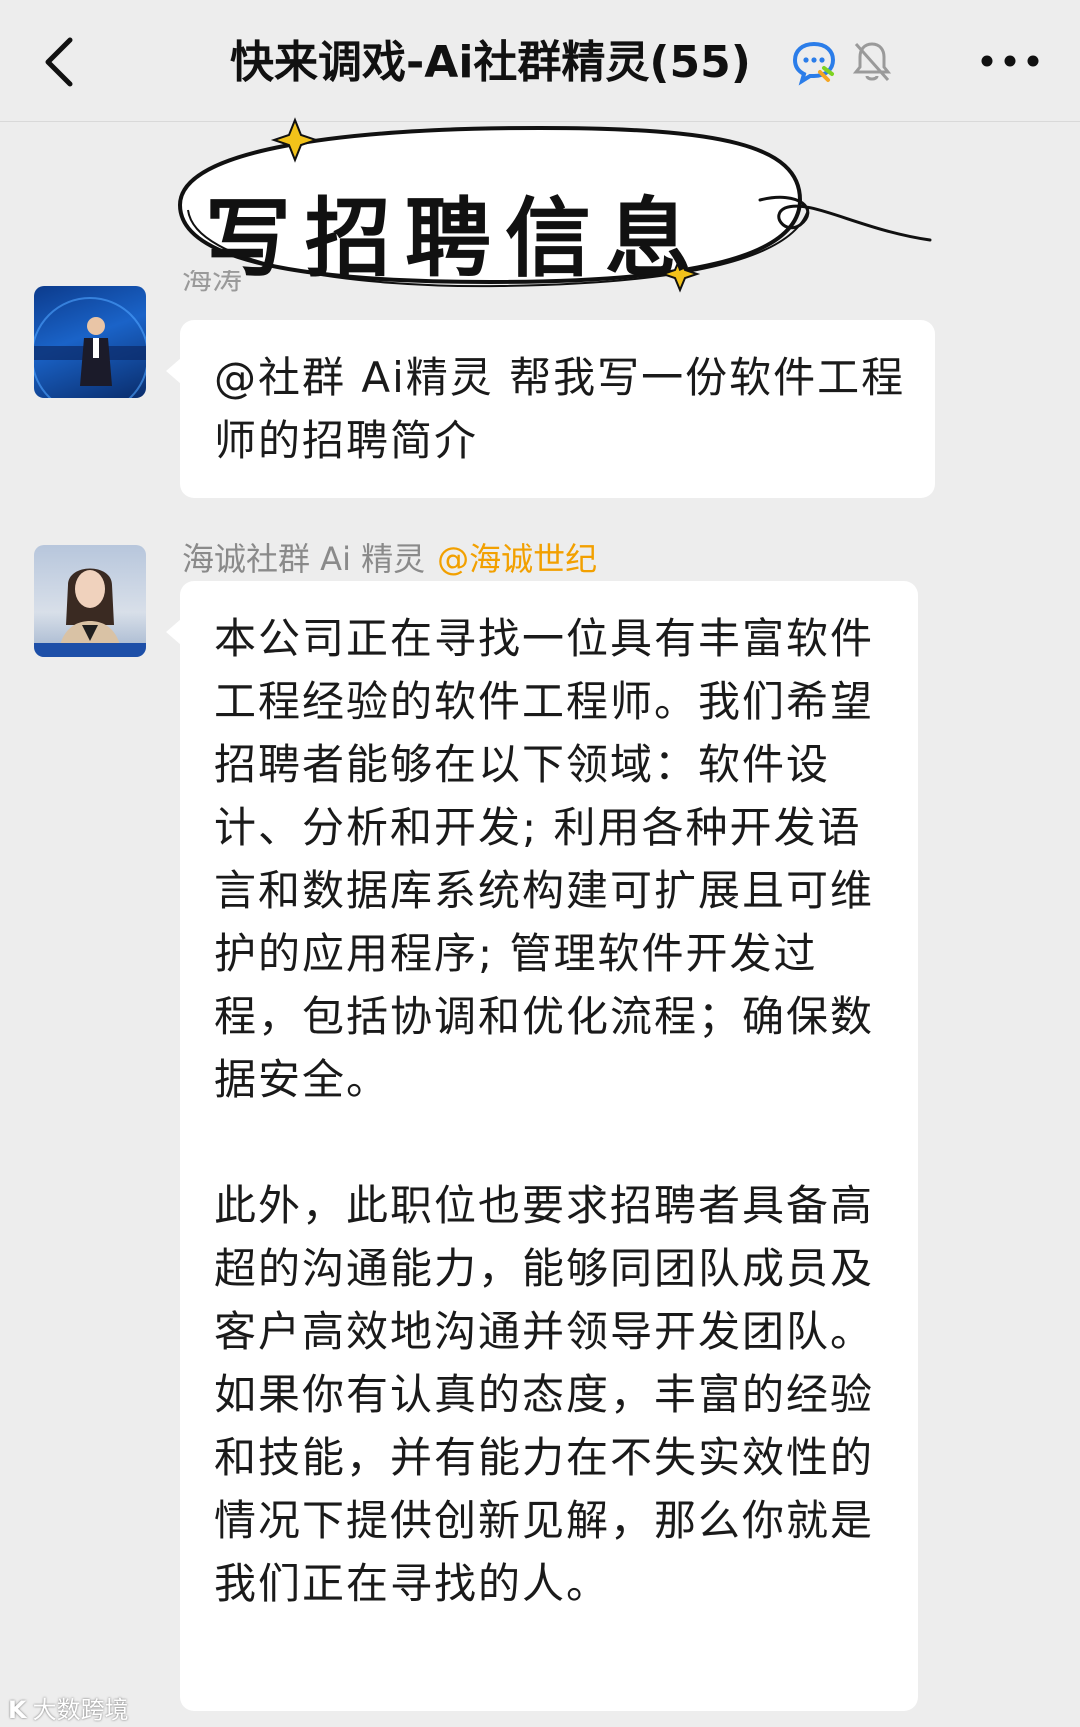 The image size is (1080, 1727). Describe the element at coordinates (872, 62) in the screenshot. I see `mute-bell-icon` at that location.